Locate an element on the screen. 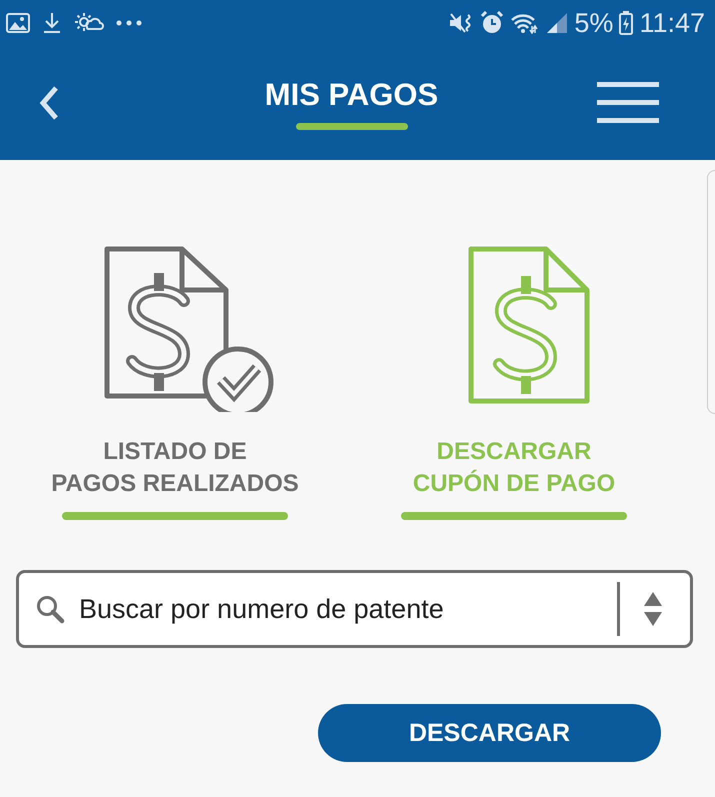  search-icon is located at coordinates (50, 609).